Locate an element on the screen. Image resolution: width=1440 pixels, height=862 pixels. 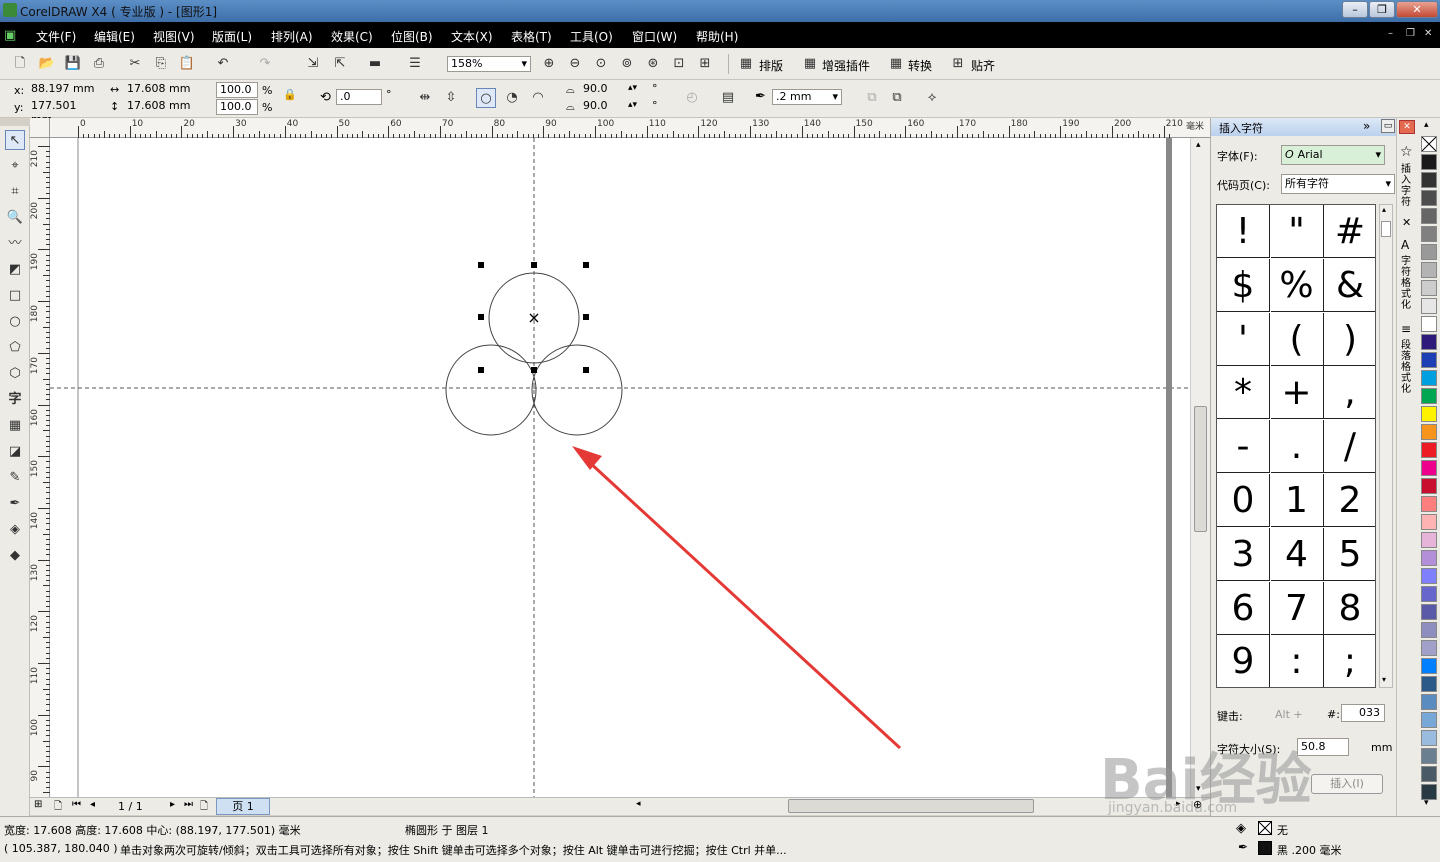
to-front-icon: ⧉ is located at coordinates (872, 98).